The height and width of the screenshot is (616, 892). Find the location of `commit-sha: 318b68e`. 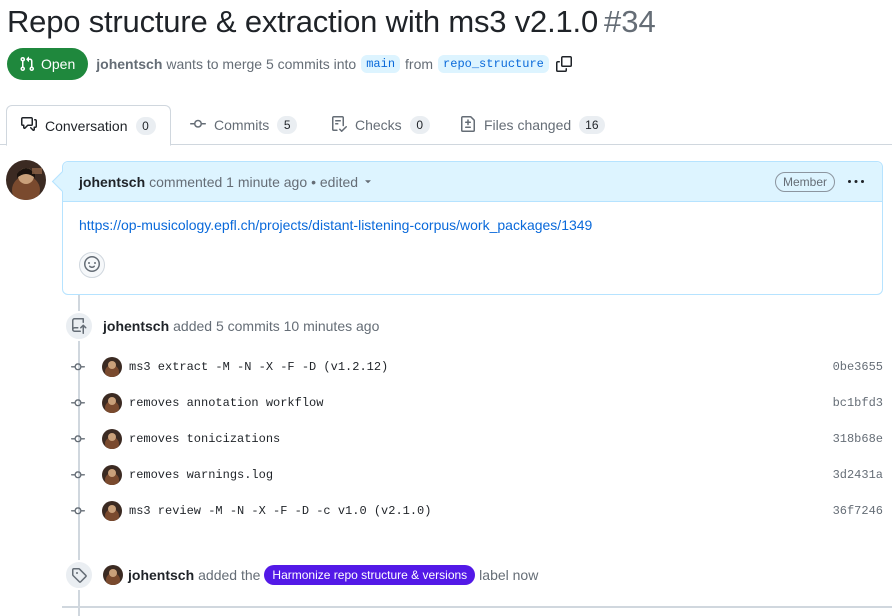

commit-sha: 318b68e is located at coordinates (858, 439).